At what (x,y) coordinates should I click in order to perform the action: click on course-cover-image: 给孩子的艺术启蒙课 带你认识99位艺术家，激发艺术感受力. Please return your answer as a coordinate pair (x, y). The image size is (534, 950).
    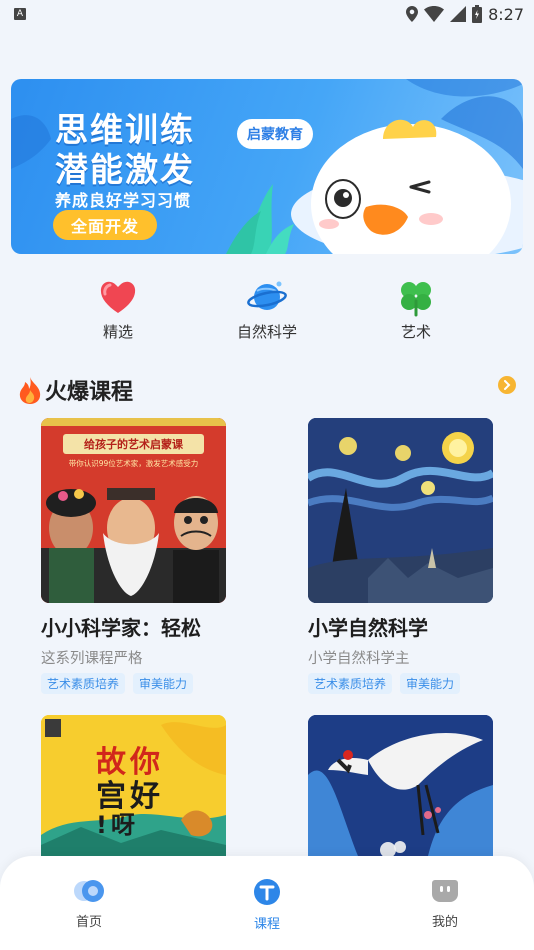
    Looking at the image, I should click on (133, 510).